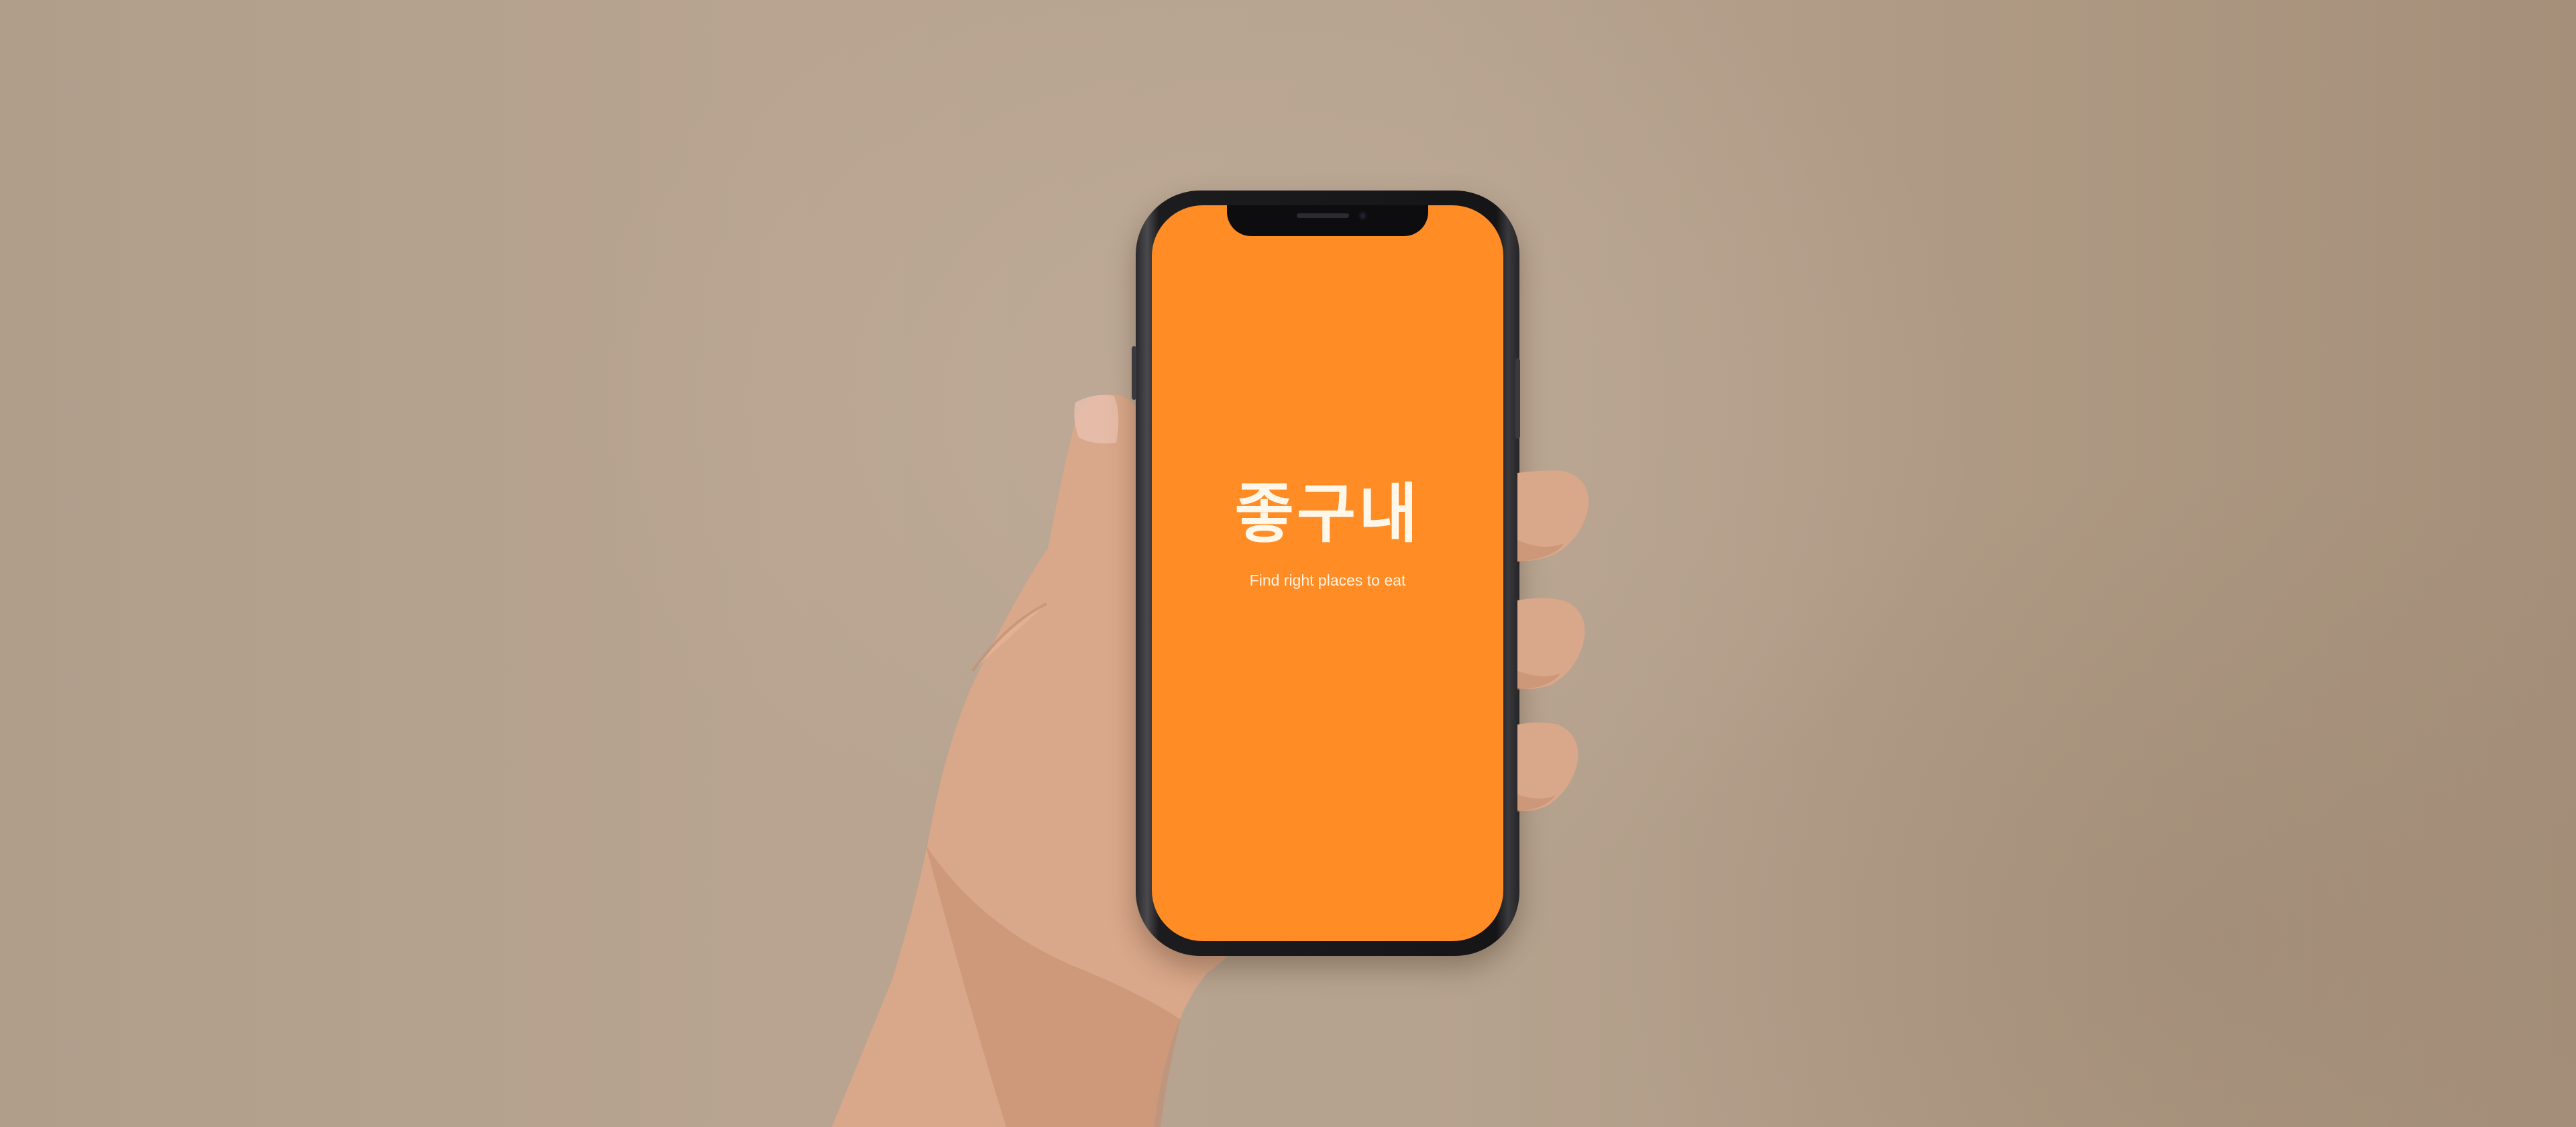 Image resolution: width=2576 pixels, height=1127 pixels. What do you see at coordinates (1134, 373) in the screenshot?
I see `volume-button` at bounding box center [1134, 373].